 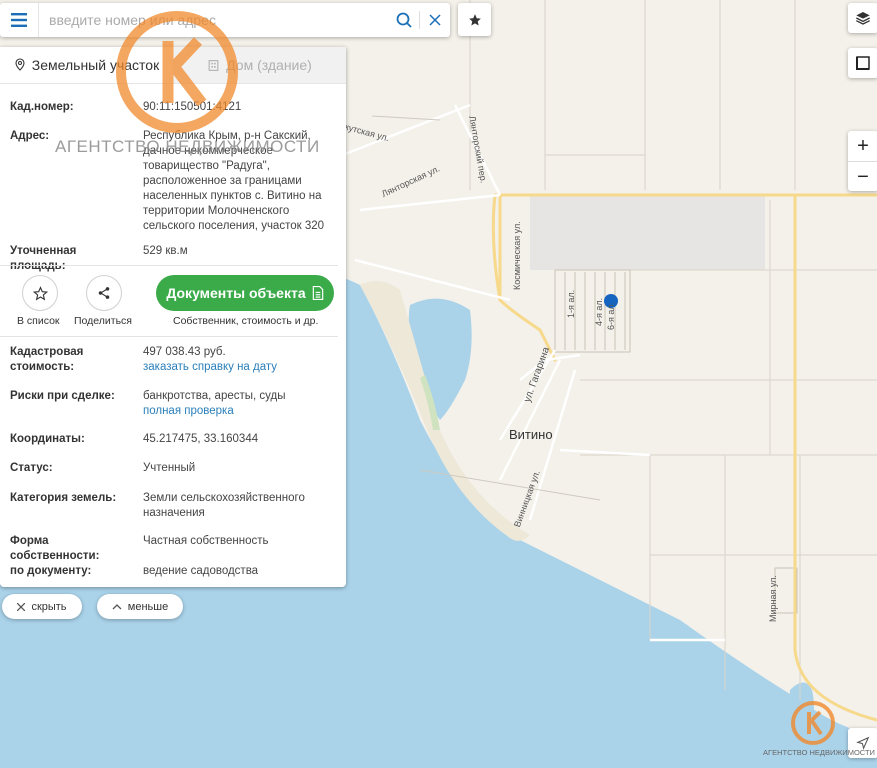 I want to click on search-icon, so click(x=404, y=20).